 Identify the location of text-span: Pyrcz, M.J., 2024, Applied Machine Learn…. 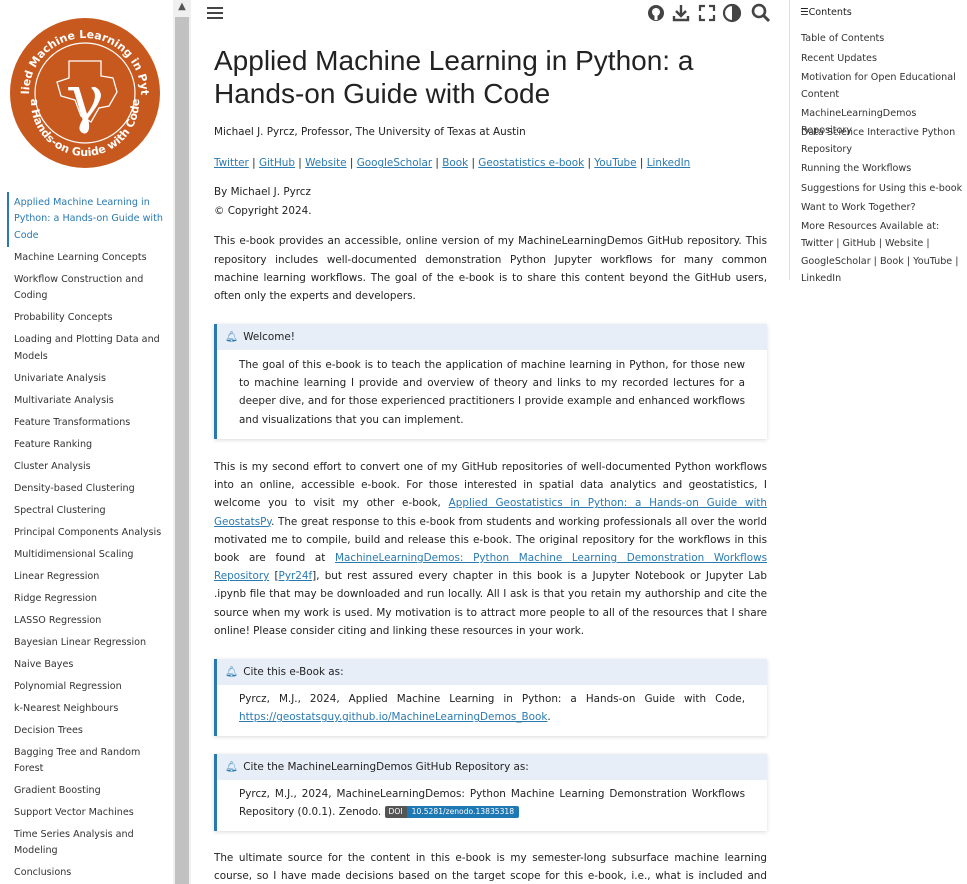
(492, 699).